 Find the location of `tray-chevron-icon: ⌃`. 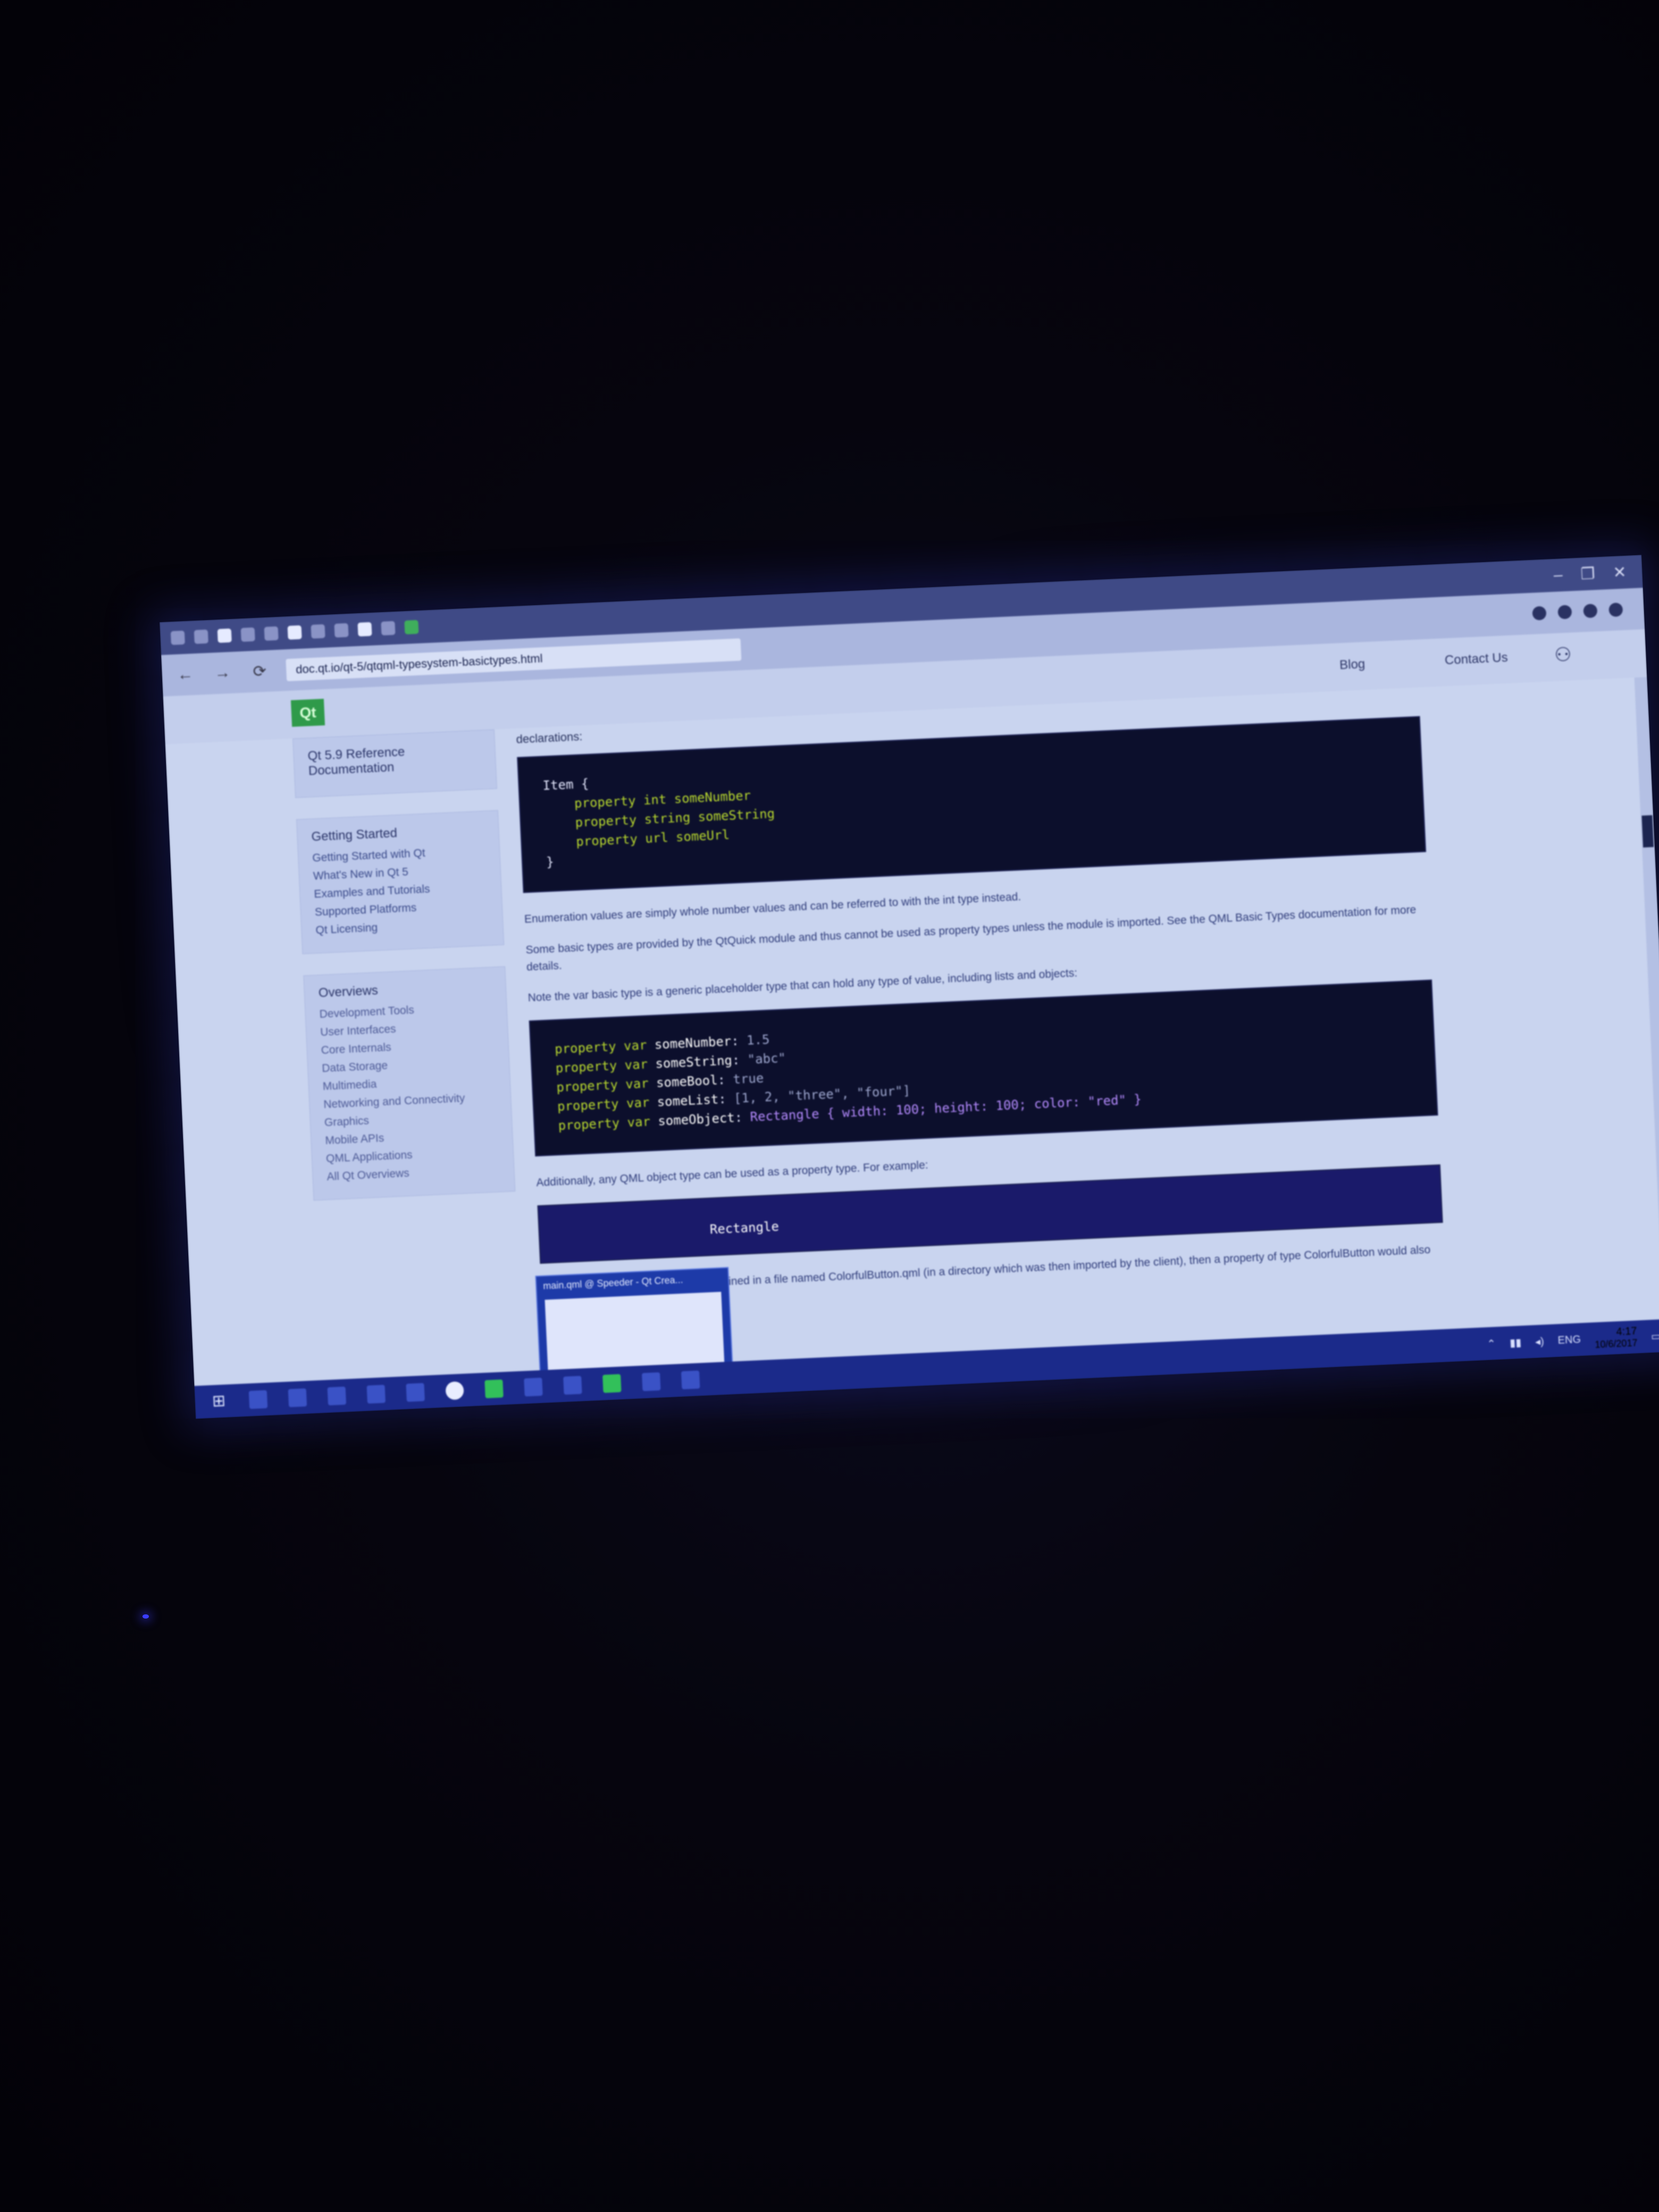

tray-chevron-icon: ⌃ is located at coordinates (1491, 1344).